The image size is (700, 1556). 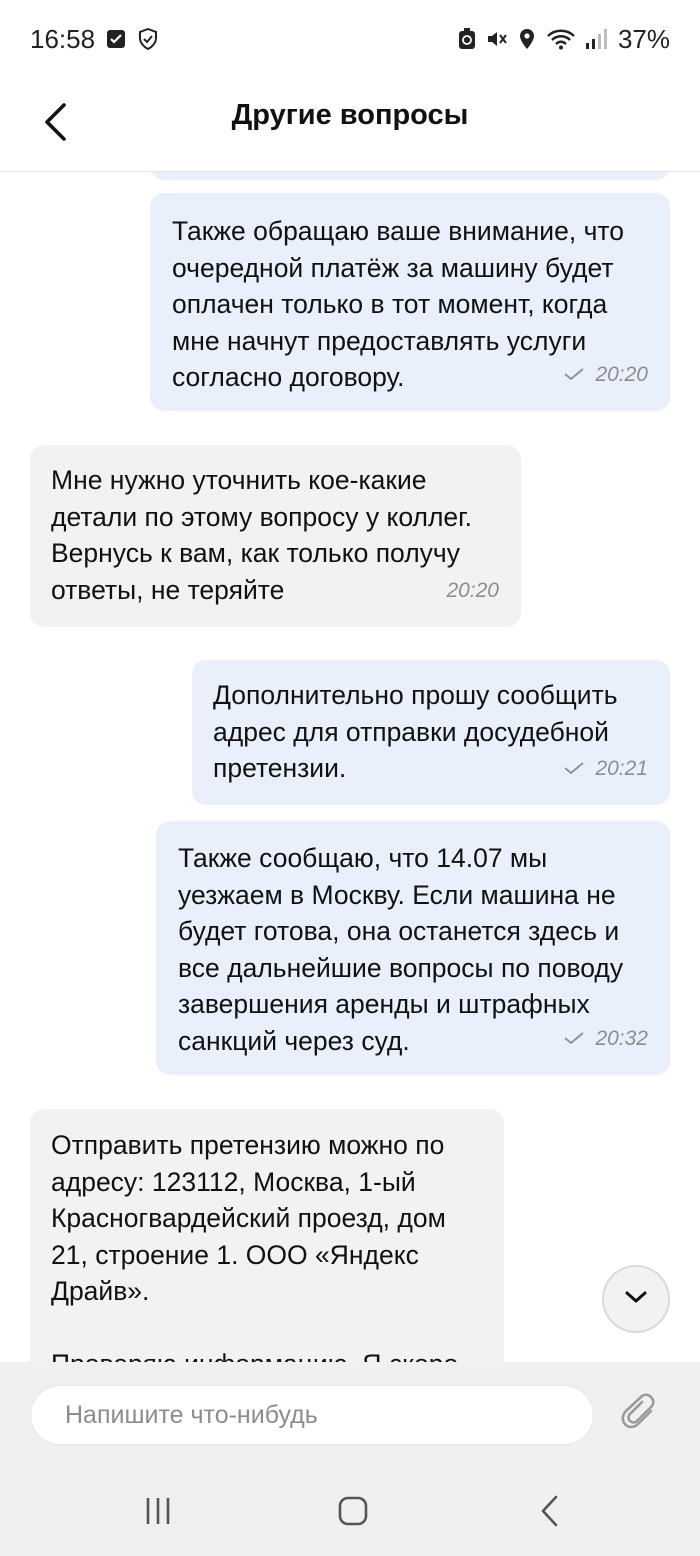 What do you see at coordinates (527, 39) in the screenshot?
I see `location-icon` at bounding box center [527, 39].